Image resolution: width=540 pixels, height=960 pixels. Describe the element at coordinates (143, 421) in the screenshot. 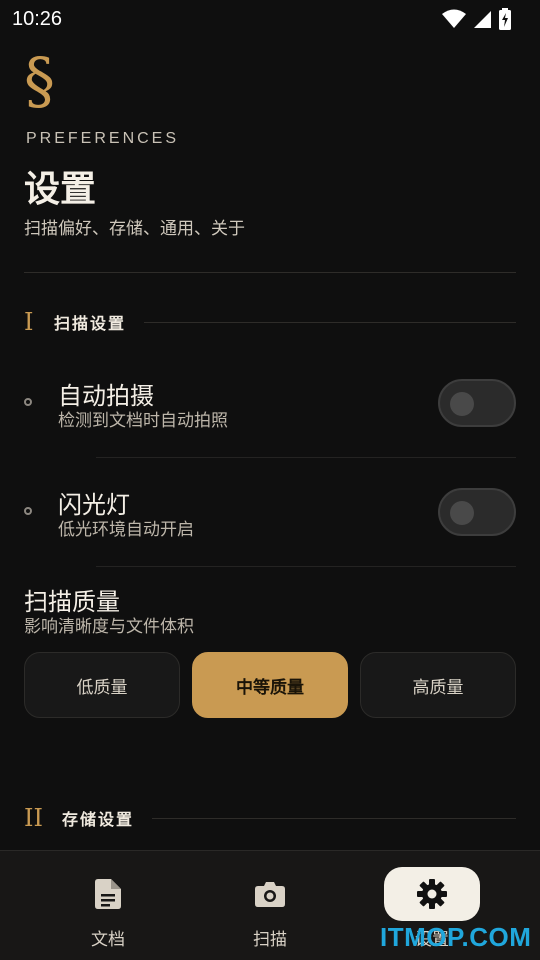

I see `setting-description: 检测到文档时自动拍照` at that location.